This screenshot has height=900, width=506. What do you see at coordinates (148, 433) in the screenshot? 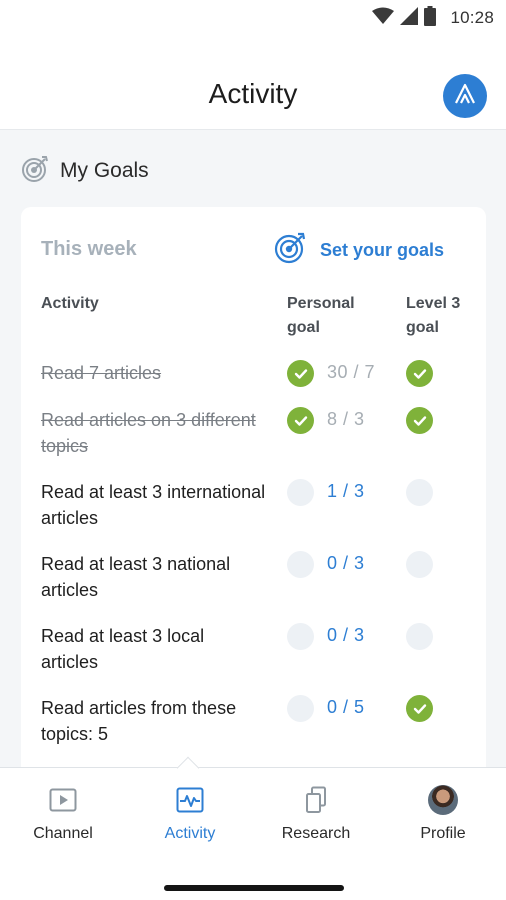
I see `goal-text: Read articles on 3 different topics` at bounding box center [148, 433].